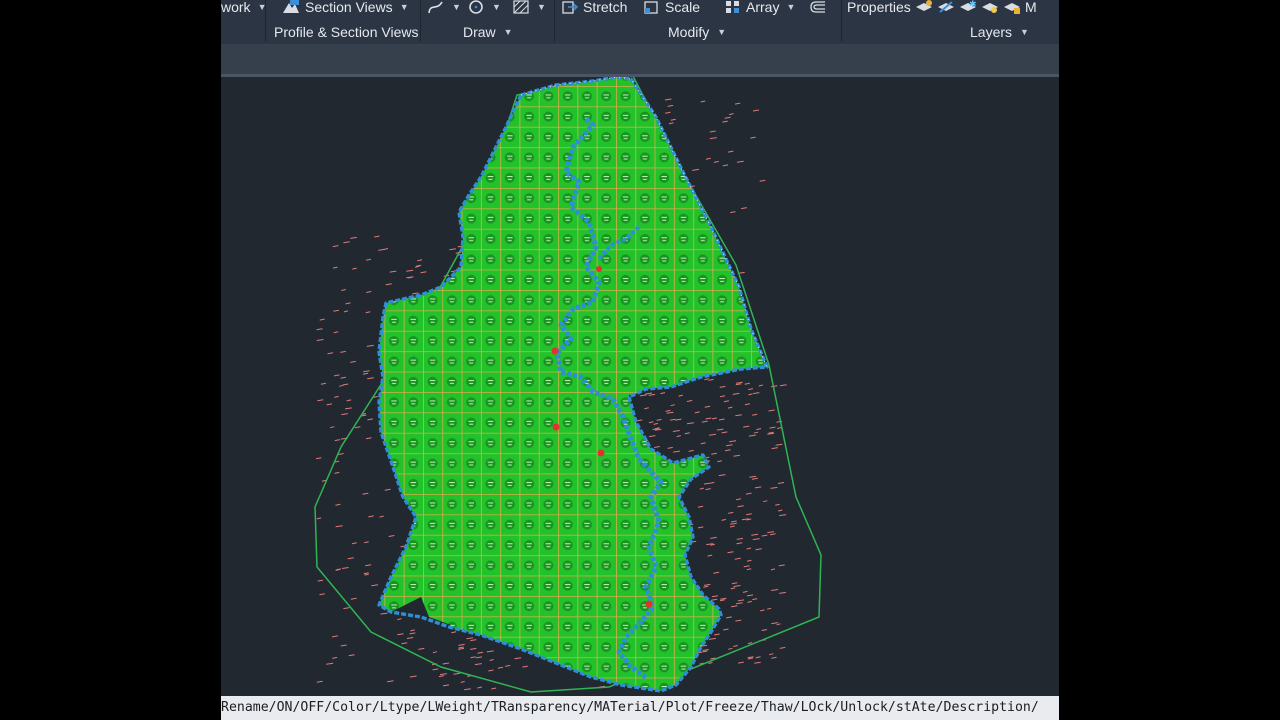 The width and height of the screenshot is (1280, 720). What do you see at coordinates (999, 32) in the screenshot?
I see `layers-panel-title: Layers ▼` at bounding box center [999, 32].